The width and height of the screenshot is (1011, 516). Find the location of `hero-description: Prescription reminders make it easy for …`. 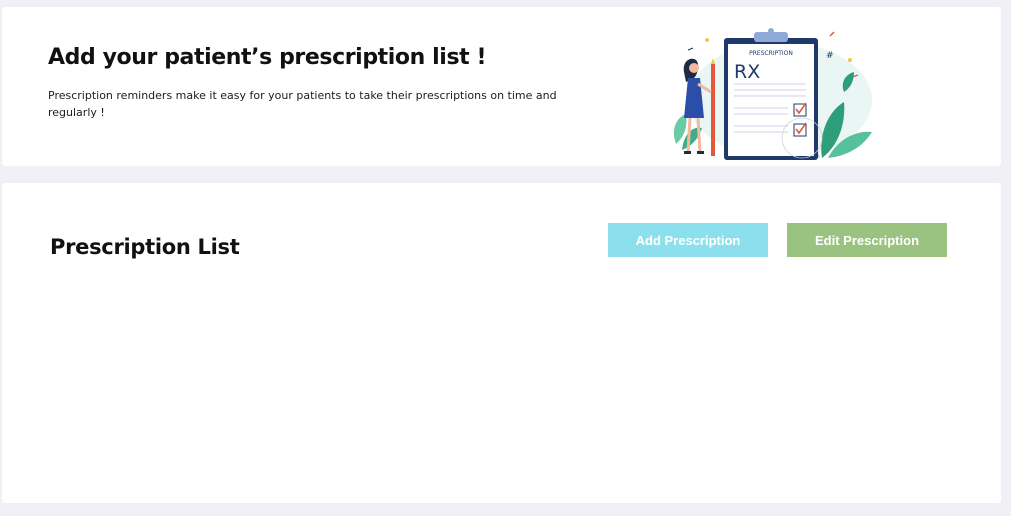

hero-description: Prescription reminders make it easy for … is located at coordinates (302, 104).